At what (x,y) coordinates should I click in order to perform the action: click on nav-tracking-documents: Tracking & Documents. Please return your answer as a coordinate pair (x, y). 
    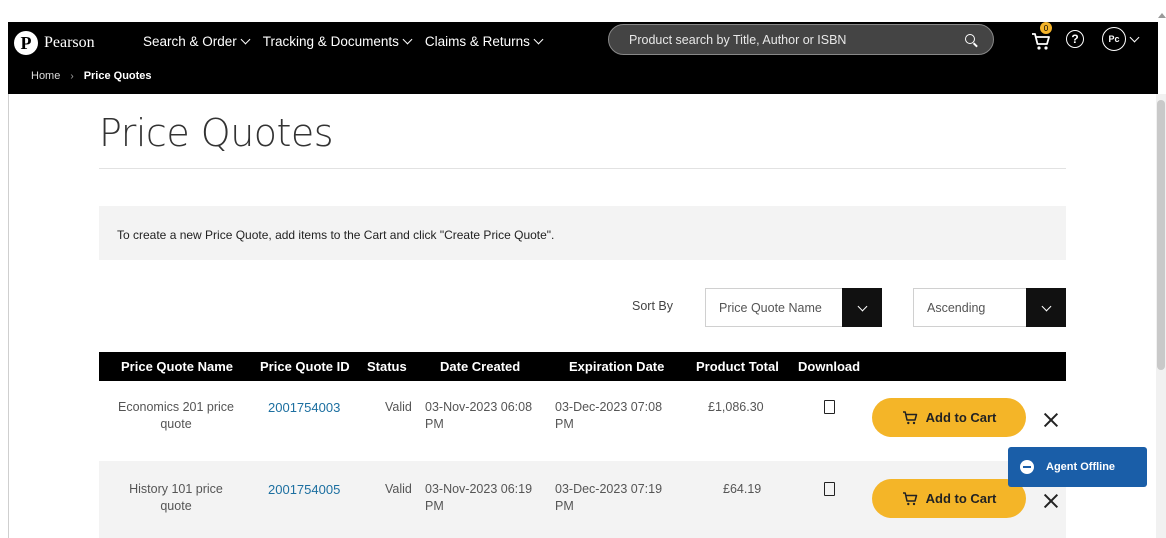
    Looking at the image, I should click on (337, 41).